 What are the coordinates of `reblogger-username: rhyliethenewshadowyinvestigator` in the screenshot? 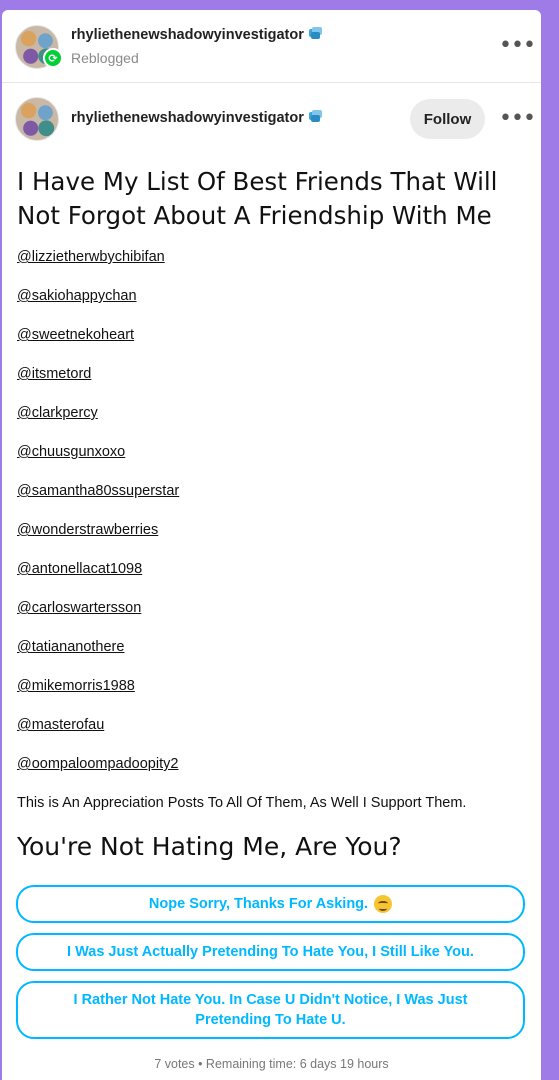 It's located at (187, 35).